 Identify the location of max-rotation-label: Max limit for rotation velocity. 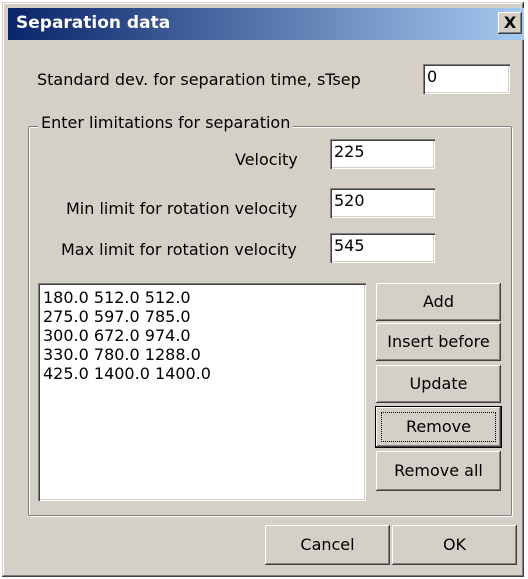
(179, 249).